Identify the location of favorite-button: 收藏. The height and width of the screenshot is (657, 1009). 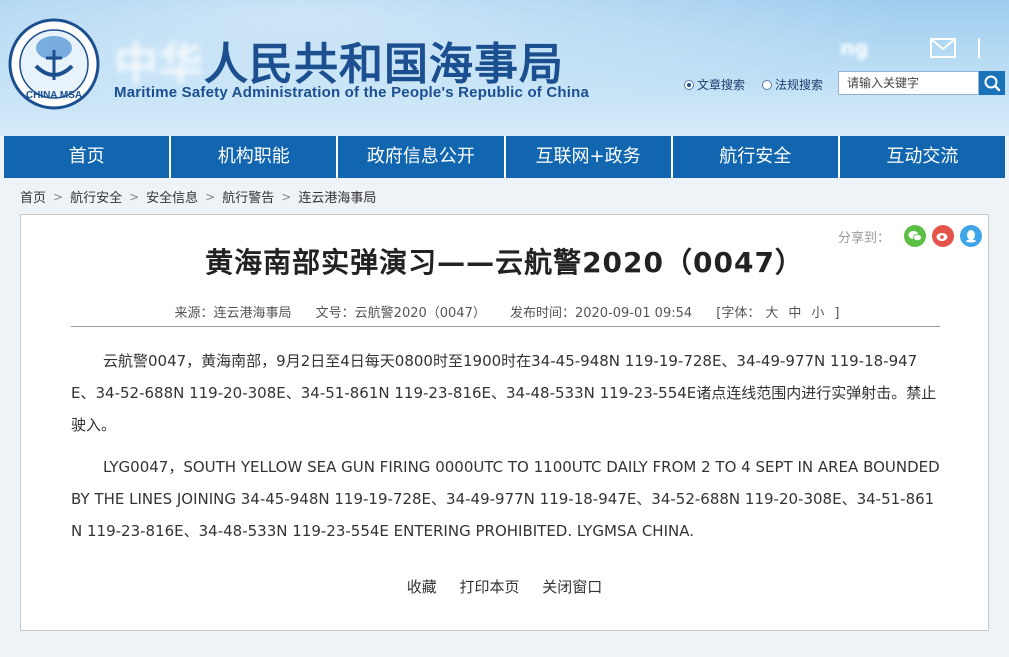
(422, 587).